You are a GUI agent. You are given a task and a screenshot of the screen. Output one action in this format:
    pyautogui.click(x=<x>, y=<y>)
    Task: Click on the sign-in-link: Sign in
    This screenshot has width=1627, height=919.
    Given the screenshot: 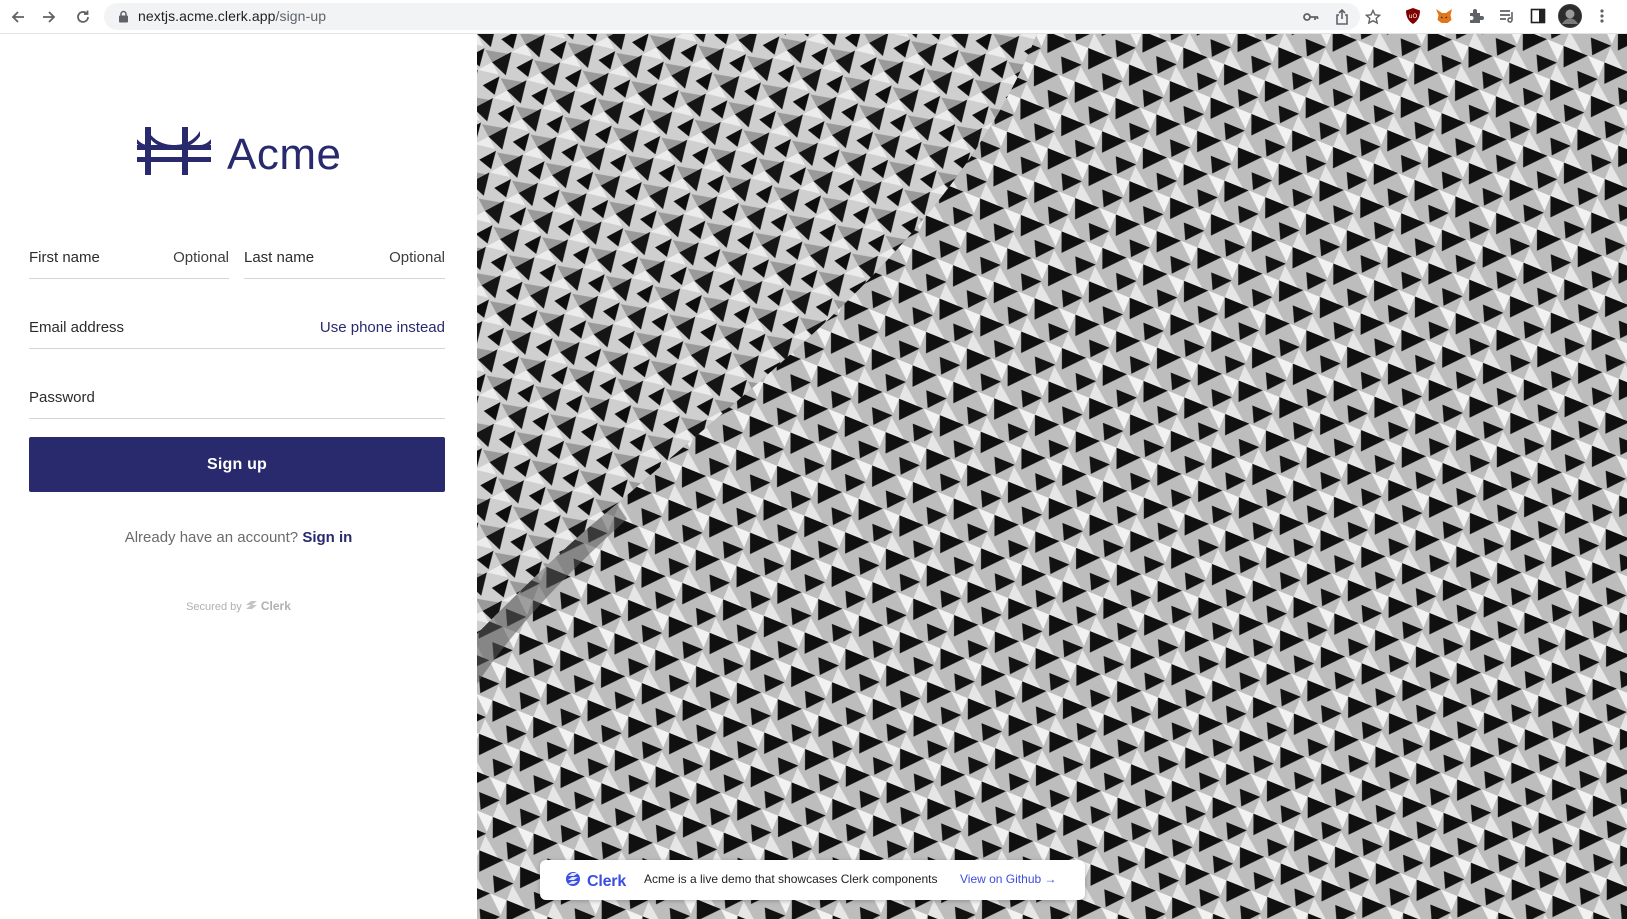 What is the action you would take?
    pyautogui.click(x=327, y=537)
    